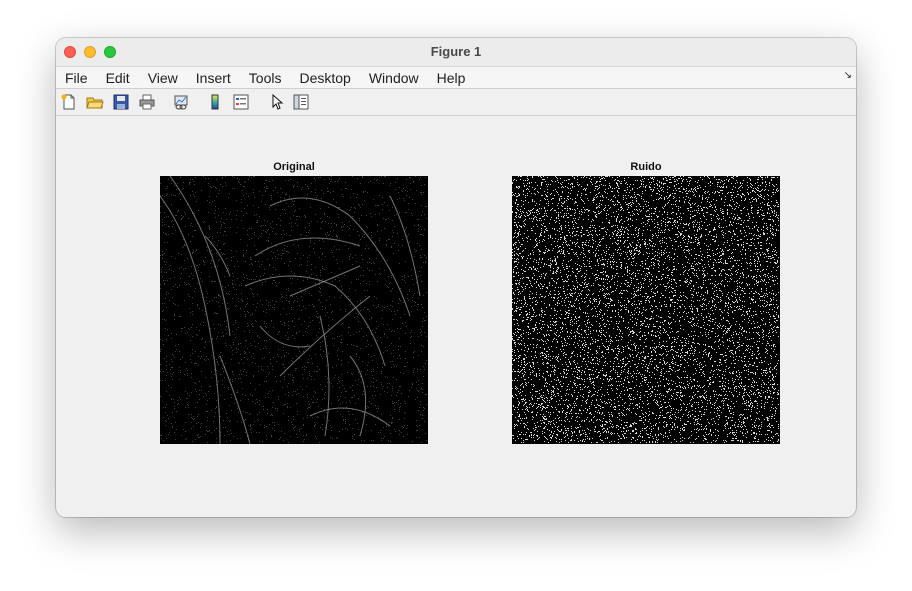  What do you see at coordinates (241, 102) in the screenshot?
I see `insert-legend-icon` at bounding box center [241, 102].